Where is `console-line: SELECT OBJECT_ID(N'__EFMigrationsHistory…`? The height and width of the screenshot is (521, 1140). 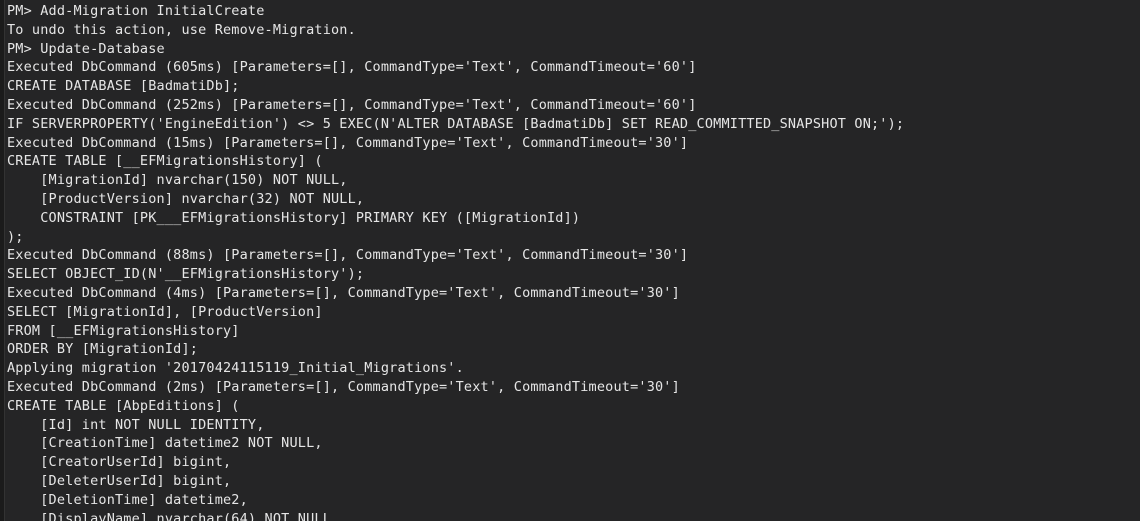
console-line: SELECT OBJECT_ID(N'__EFMigrationsHistory… is located at coordinates (186, 274).